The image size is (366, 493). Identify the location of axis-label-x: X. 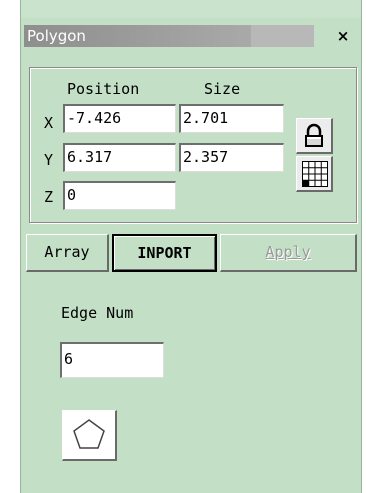
(49, 123).